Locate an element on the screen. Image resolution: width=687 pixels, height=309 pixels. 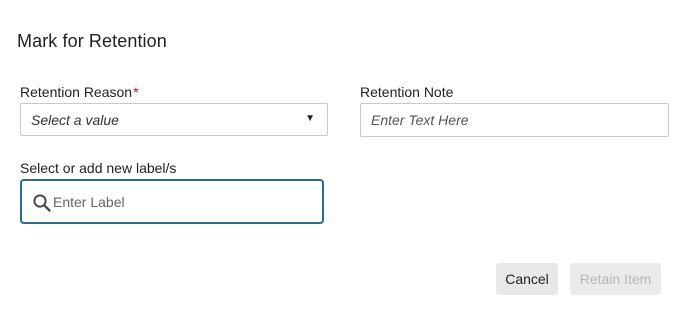
retention-reason-selected-value: Select a value is located at coordinates (75, 120).